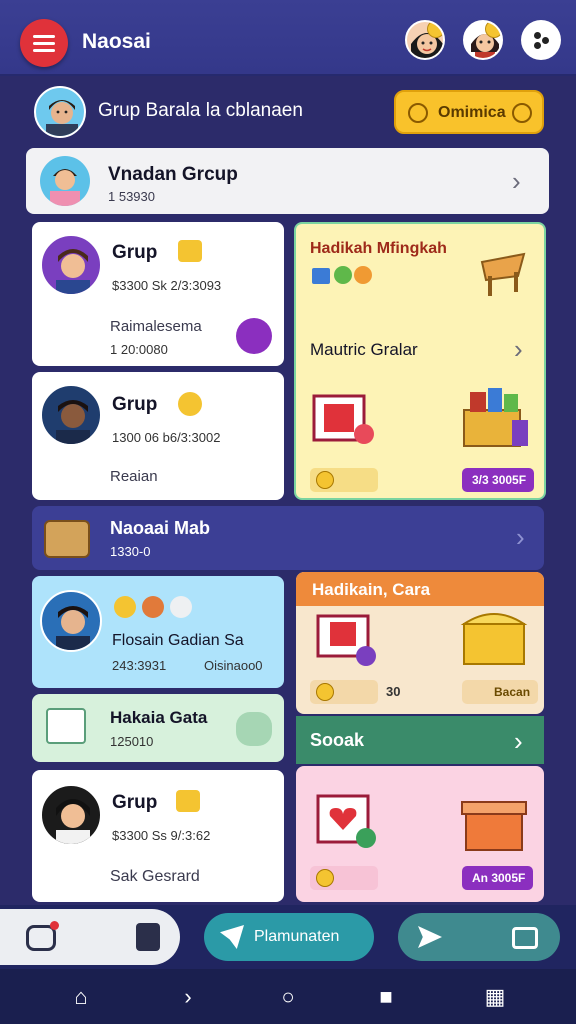 This screenshot has width=576, height=1024. Describe the element at coordinates (337, 740) in the screenshot. I see `social-label: Sooak` at that location.